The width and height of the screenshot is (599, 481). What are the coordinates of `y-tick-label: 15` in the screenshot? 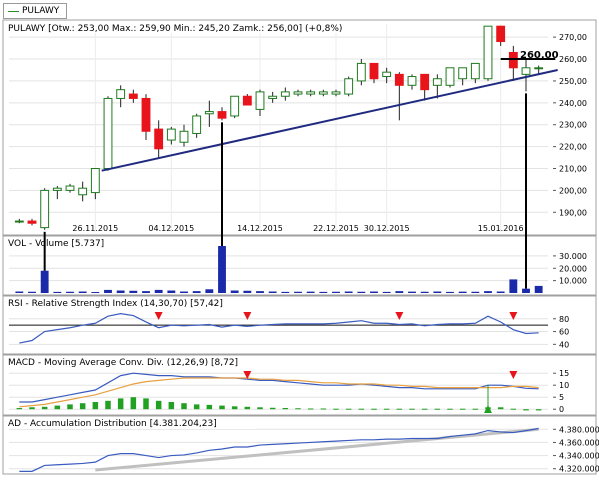 It's located at (564, 373).